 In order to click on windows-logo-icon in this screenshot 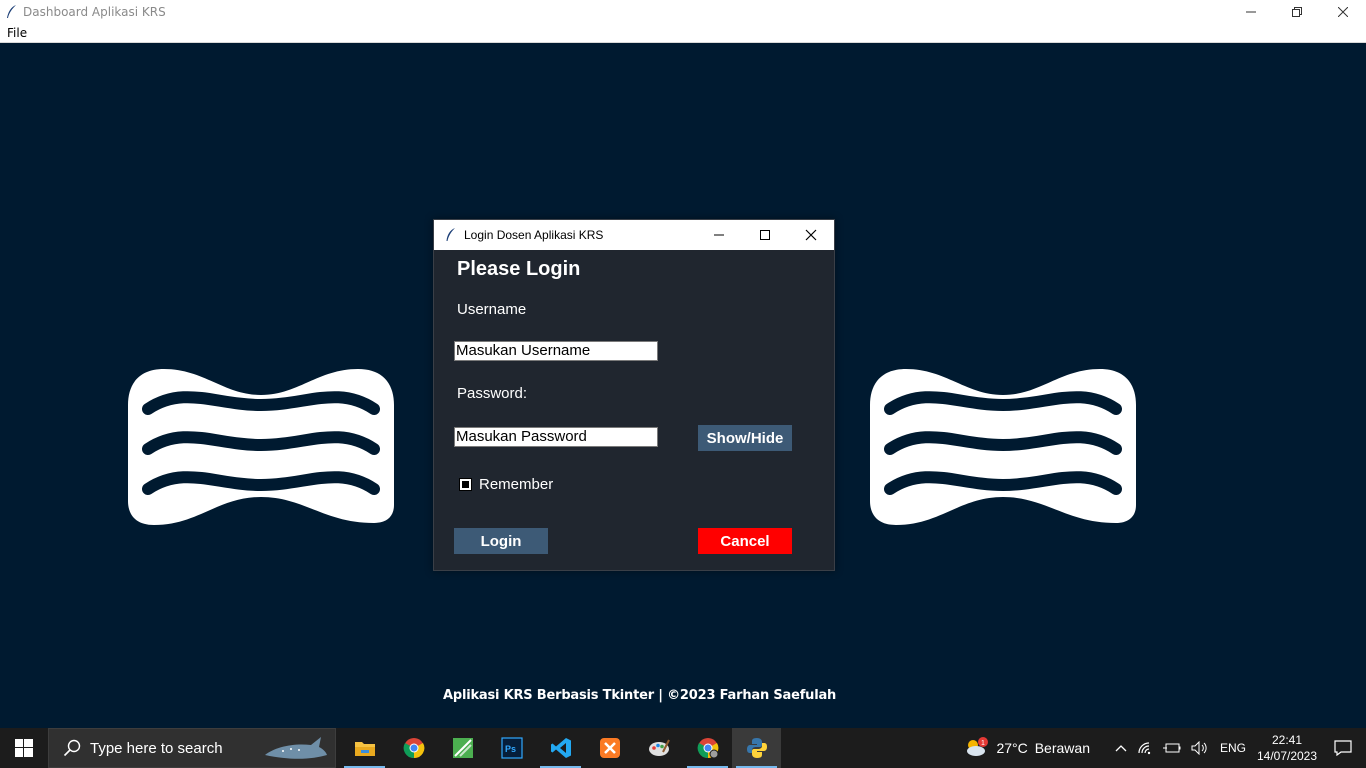, I will do `click(24, 748)`.